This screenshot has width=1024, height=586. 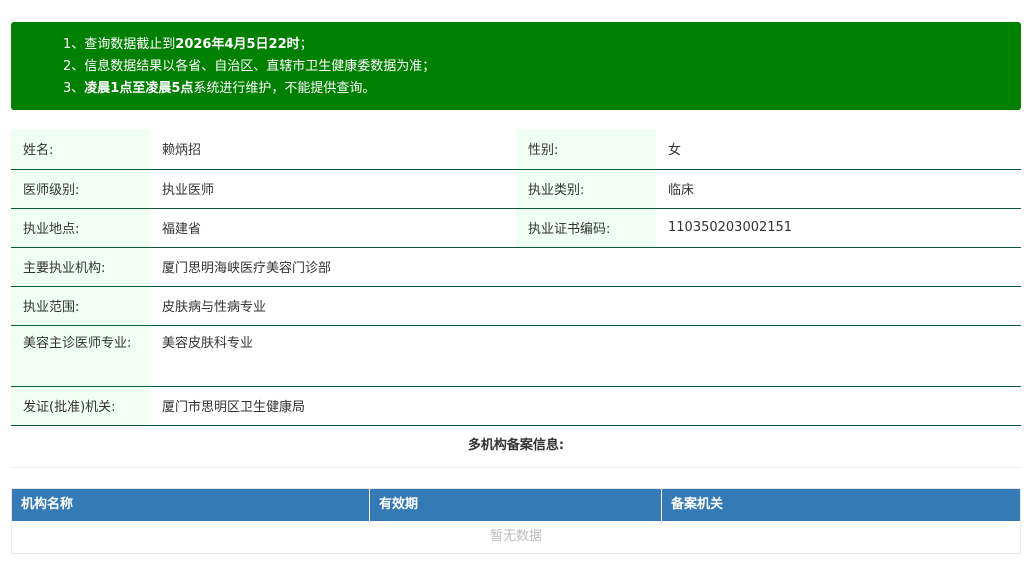 I want to click on registration-table: 机构名称 有效期 备案机关 暂无数据, so click(x=516, y=521).